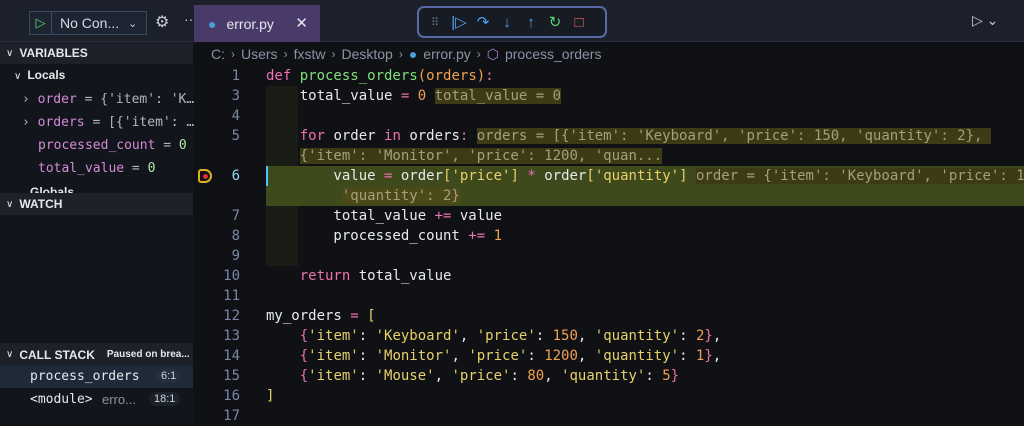 The image size is (1024, 426). Describe the element at coordinates (259, 54) in the screenshot. I see `breadcrumb-item: Users` at that location.